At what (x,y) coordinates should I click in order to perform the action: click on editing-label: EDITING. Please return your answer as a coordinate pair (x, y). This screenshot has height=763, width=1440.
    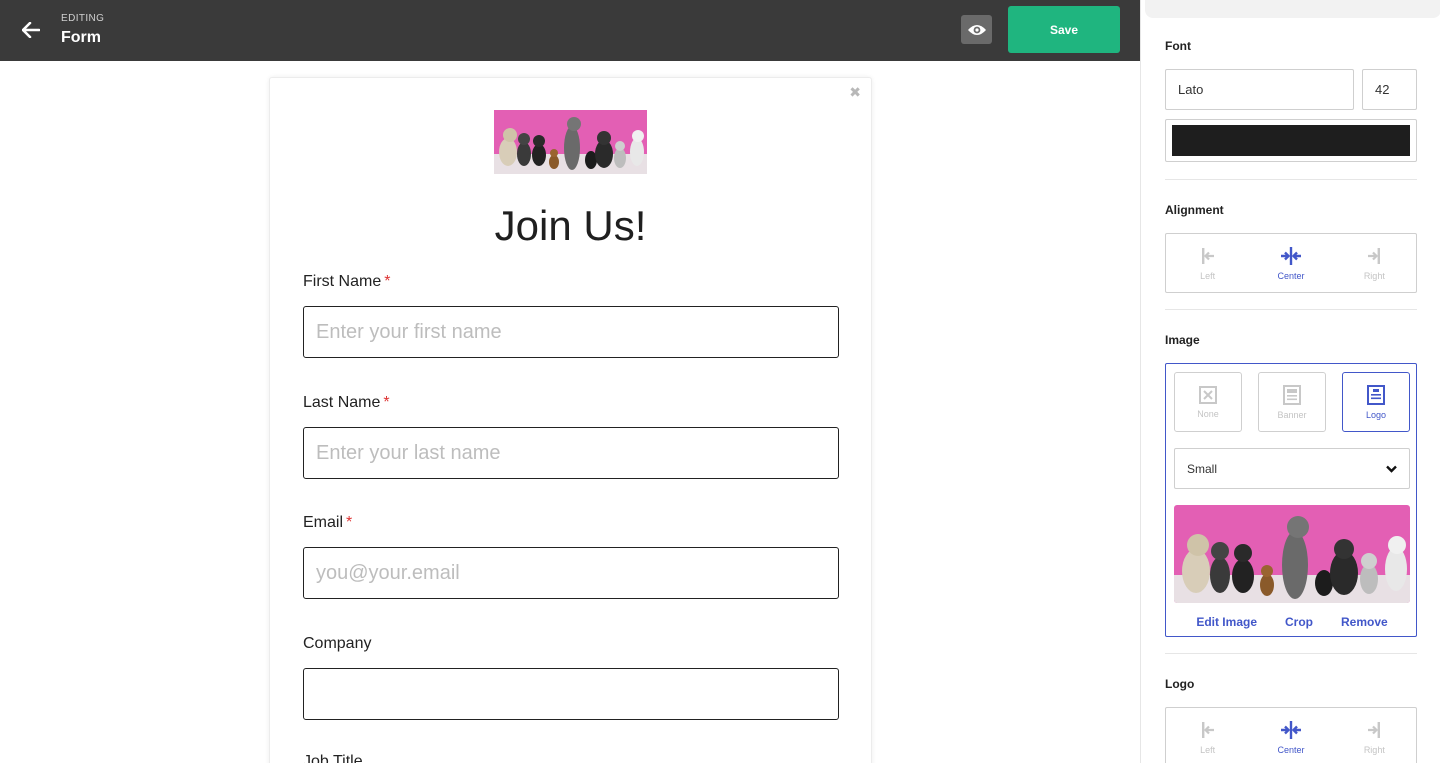
    Looking at the image, I should click on (83, 18).